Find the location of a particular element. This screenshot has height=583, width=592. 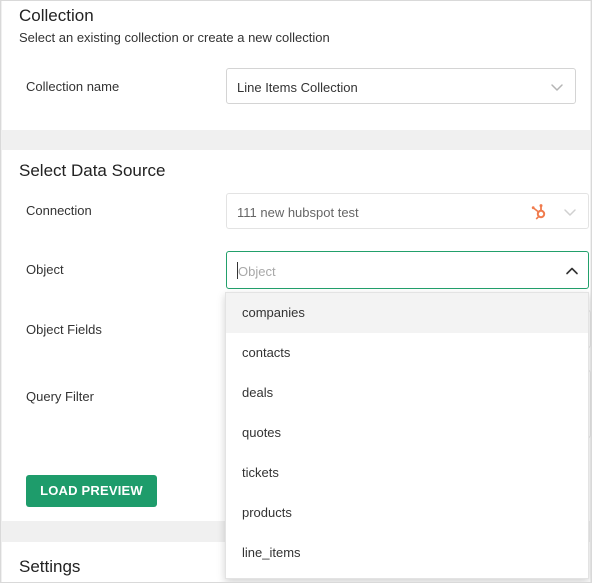

query-filter-label: Query Filter is located at coordinates (60, 396).